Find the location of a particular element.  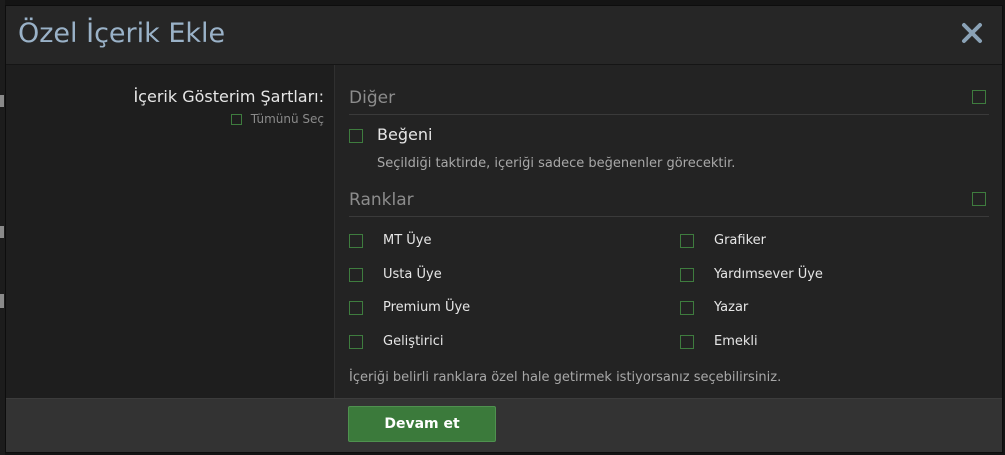

close-button is located at coordinates (972, 33).